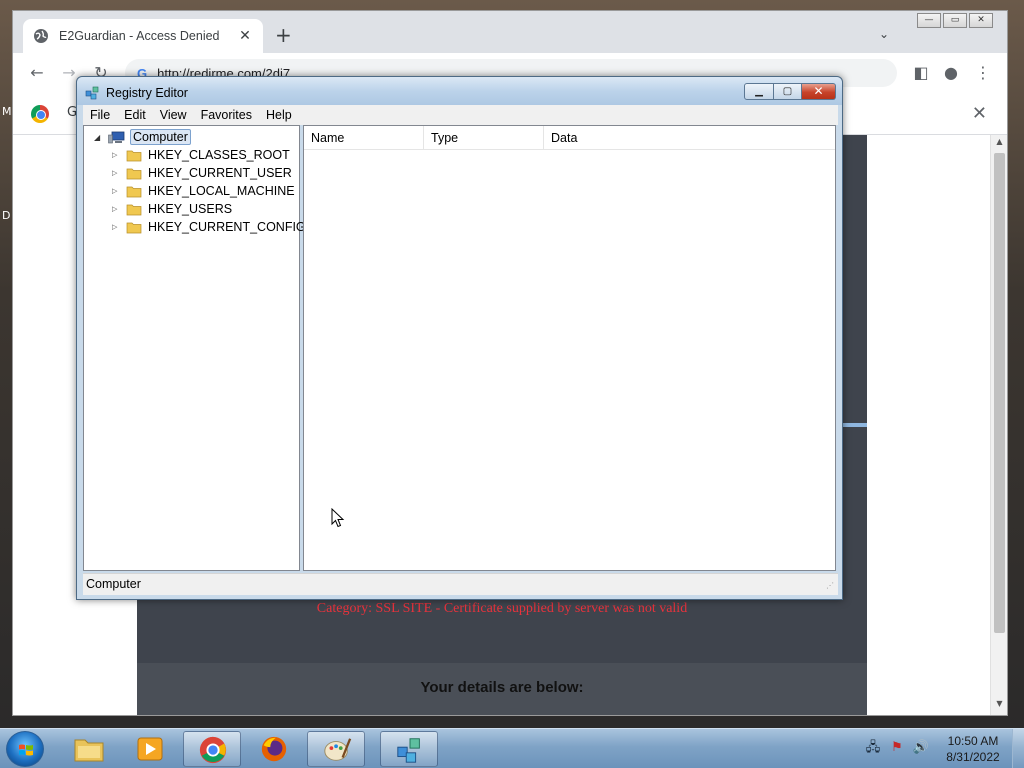 The height and width of the screenshot is (768, 1024). I want to click on system-tray: 🖧 ⚑ 🔊, so click(897, 748).